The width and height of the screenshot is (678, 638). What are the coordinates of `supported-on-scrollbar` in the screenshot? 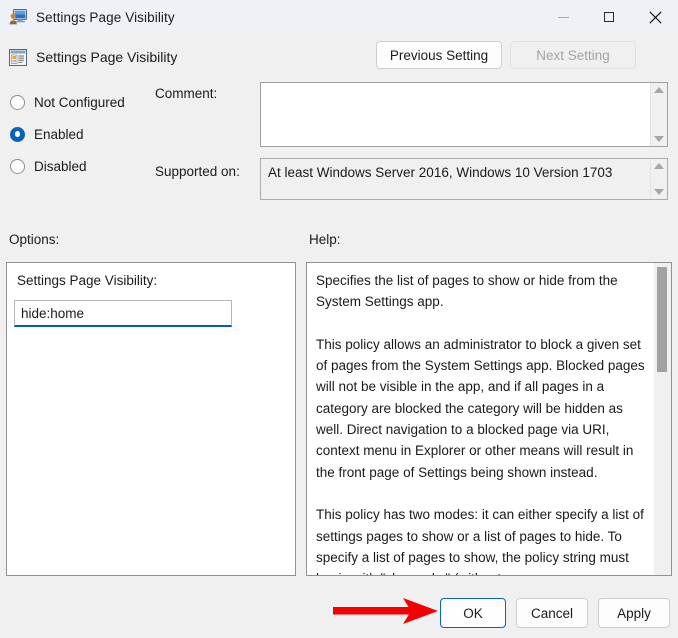 It's located at (658, 179).